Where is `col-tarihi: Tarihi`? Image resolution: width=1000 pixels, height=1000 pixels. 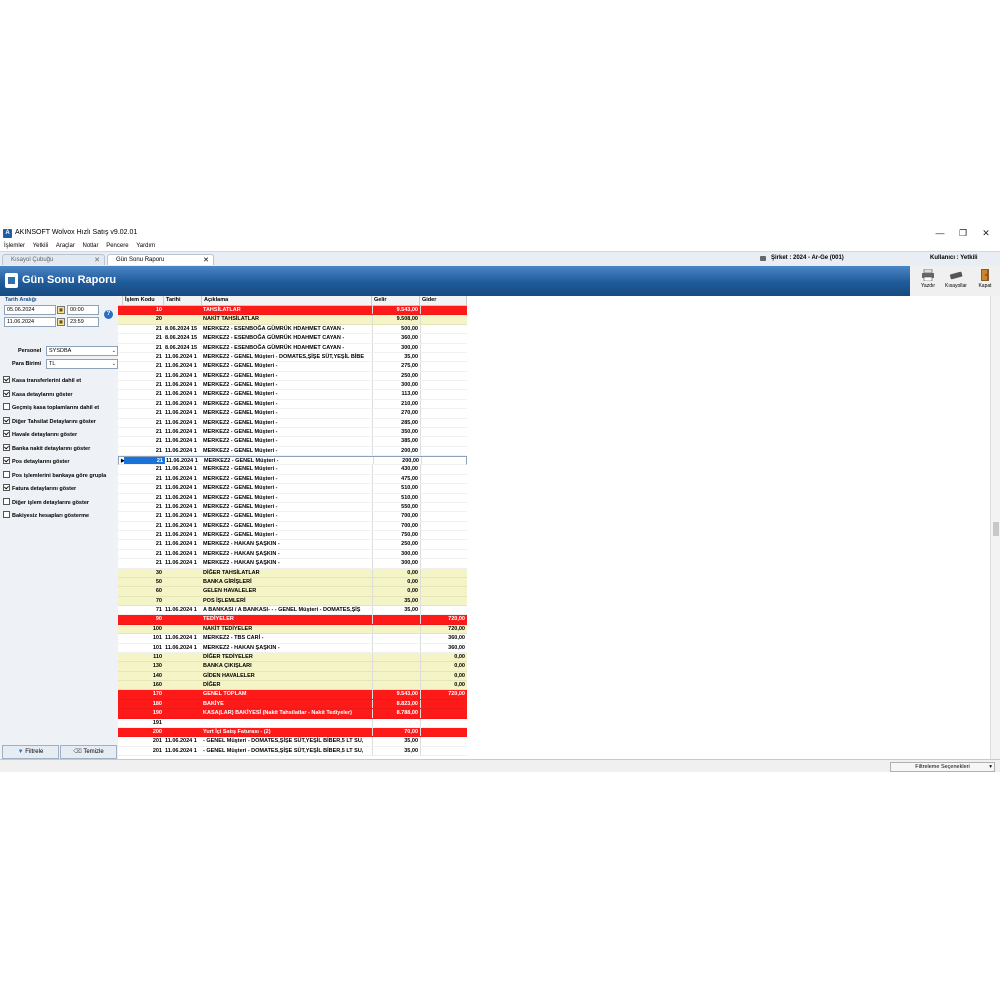
col-tarihi: Tarihi is located at coordinates (183, 300).